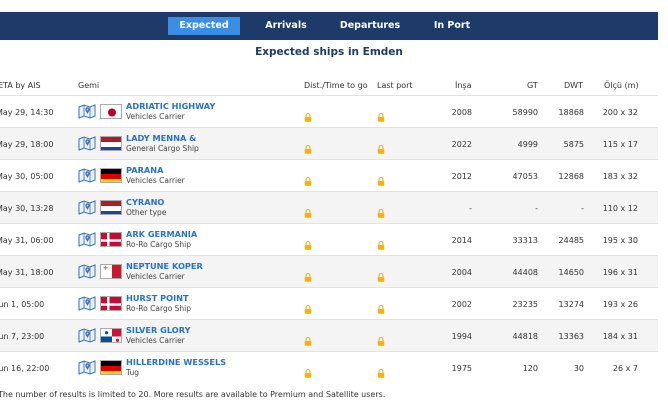 Image resolution: width=668 pixels, height=400 pixels. What do you see at coordinates (27, 144) in the screenshot?
I see `eta-value: May 29, 18:00` at bounding box center [27, 144].